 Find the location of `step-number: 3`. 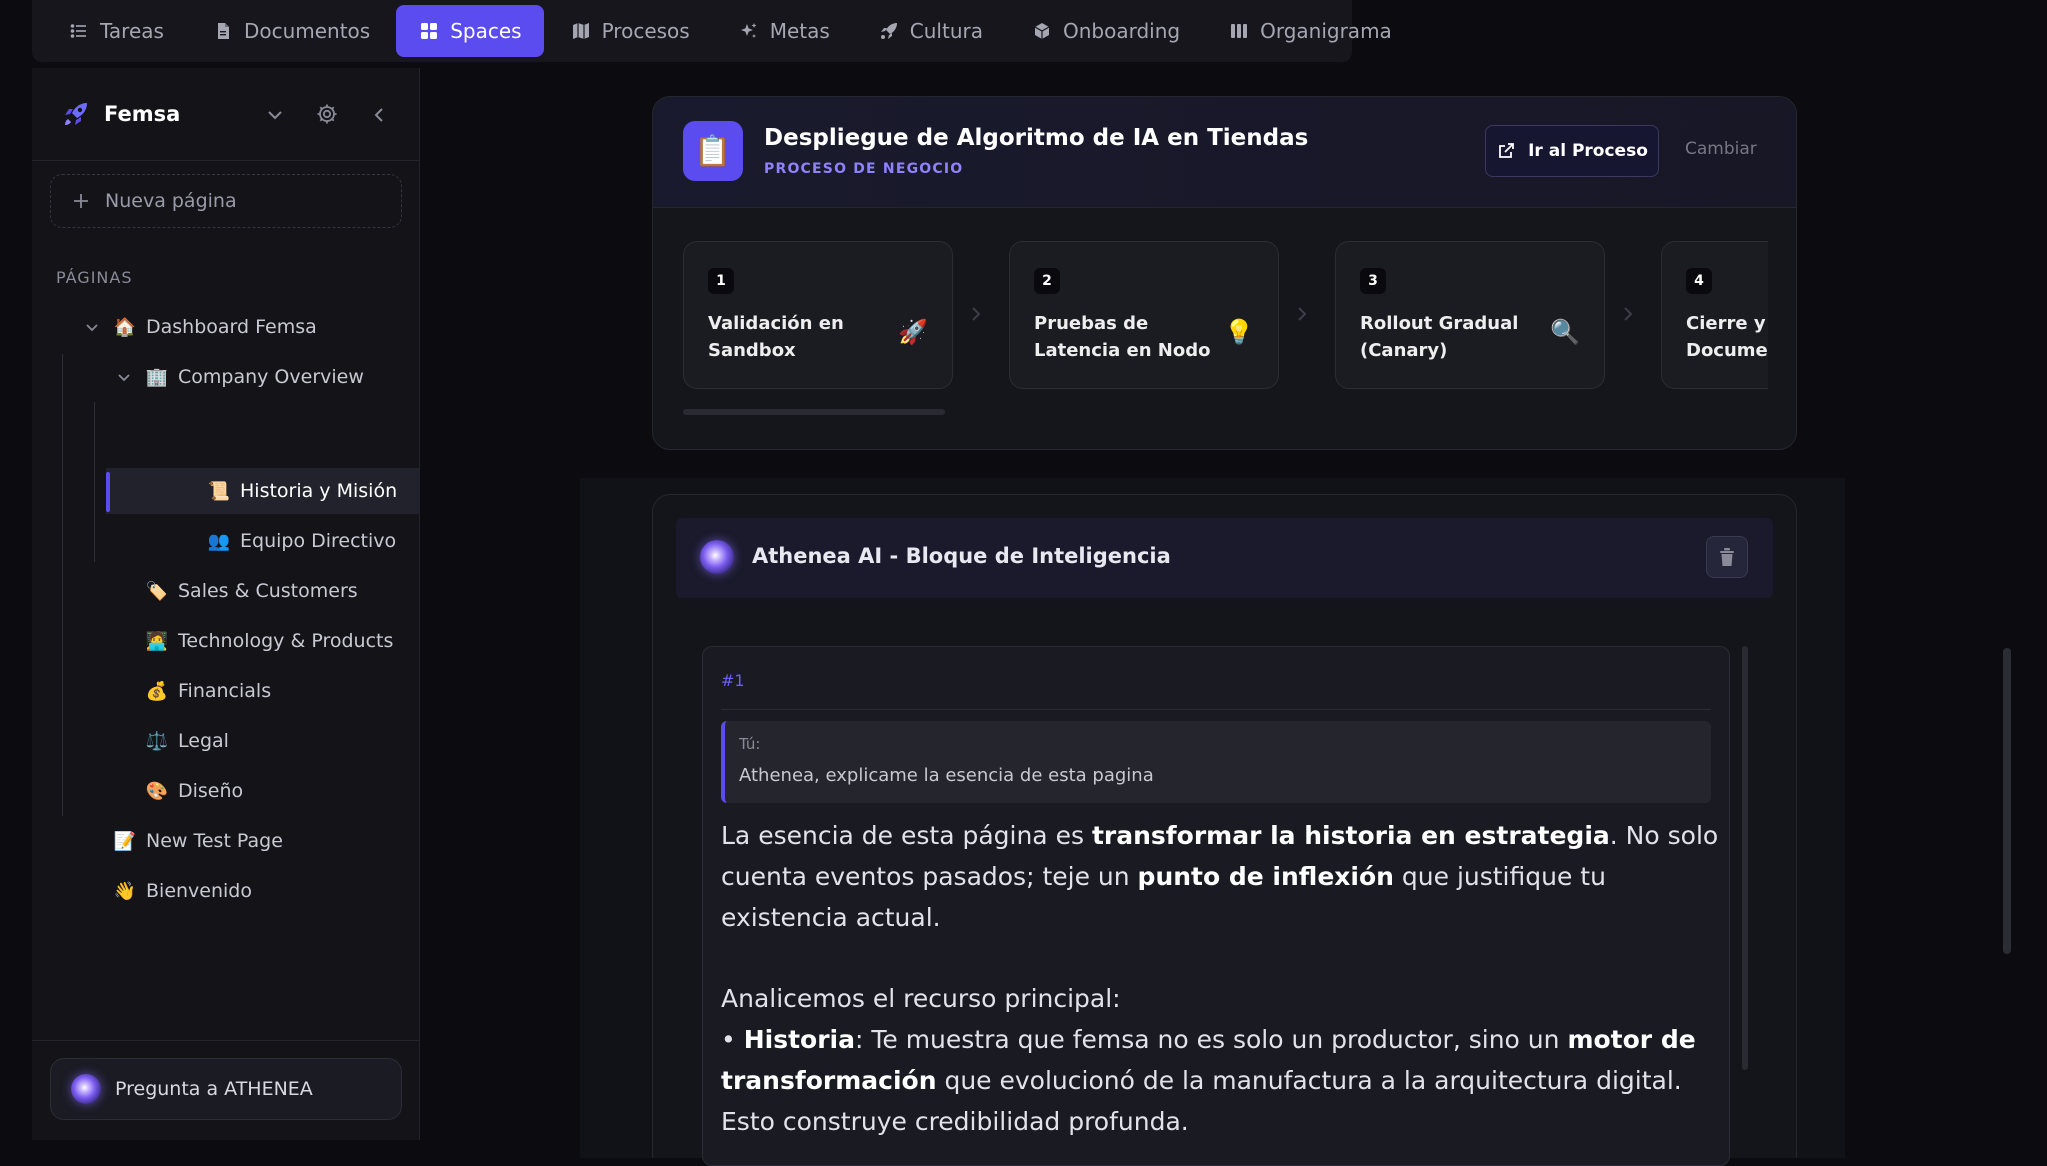

step-number: 3 is located at coordinates (1373, 281).